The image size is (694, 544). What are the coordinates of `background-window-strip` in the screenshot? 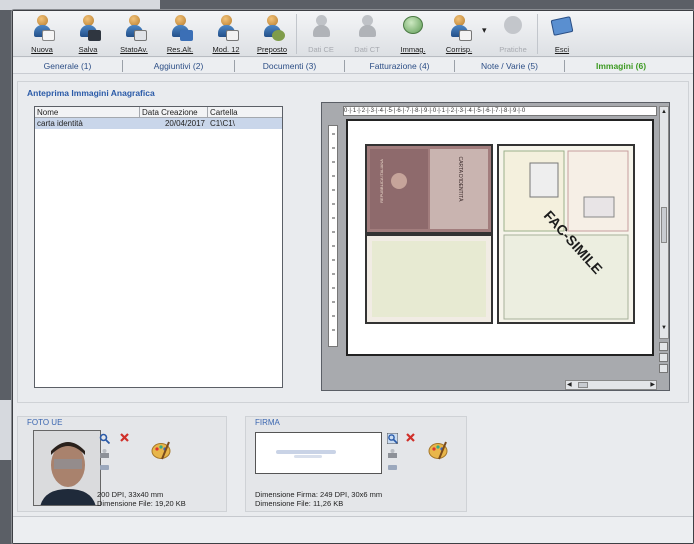 It's located at (80, 5).